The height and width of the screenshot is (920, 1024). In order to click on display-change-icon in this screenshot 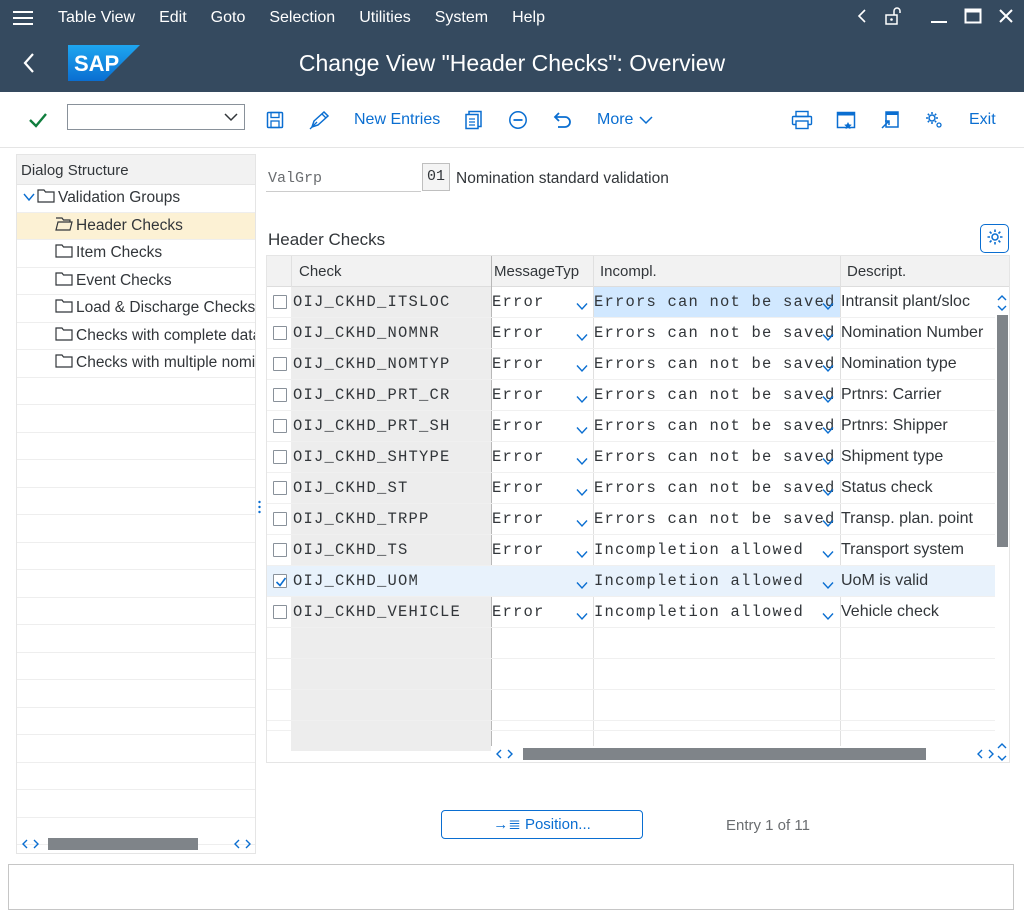, I will do `click(320, 120)`.